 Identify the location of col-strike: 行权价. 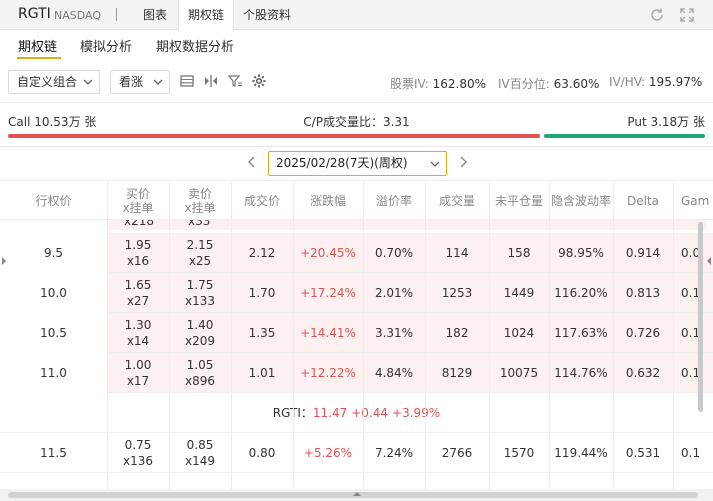
(53, 201).